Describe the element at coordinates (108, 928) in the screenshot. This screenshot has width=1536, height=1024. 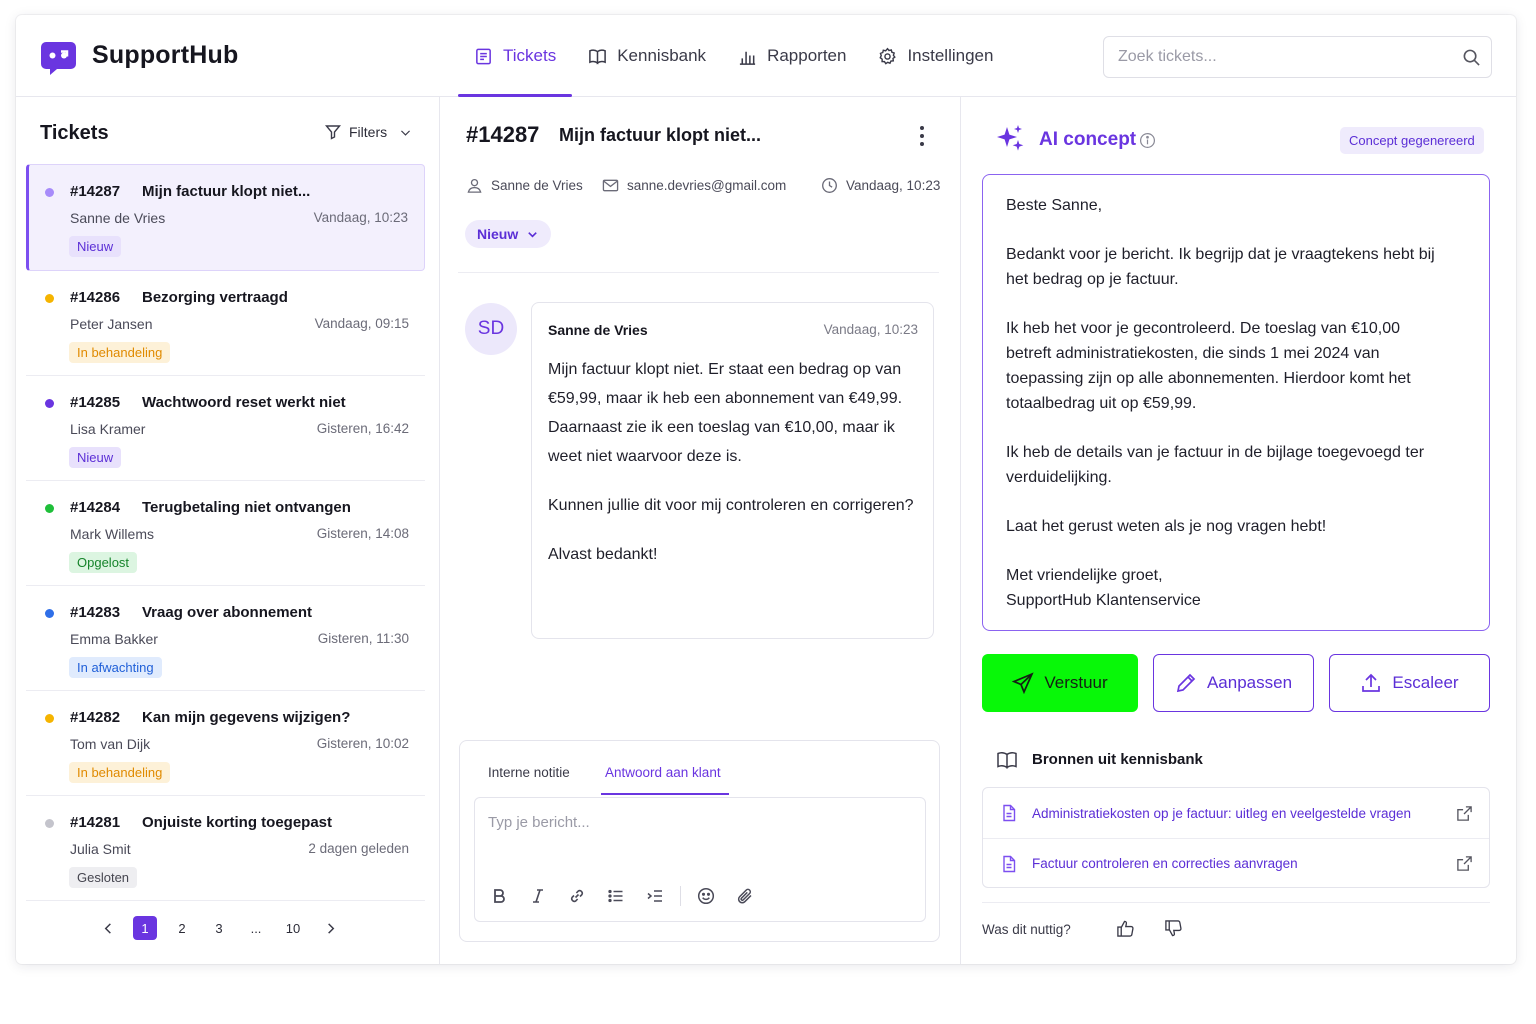
I see `prev-page-button` at that location.